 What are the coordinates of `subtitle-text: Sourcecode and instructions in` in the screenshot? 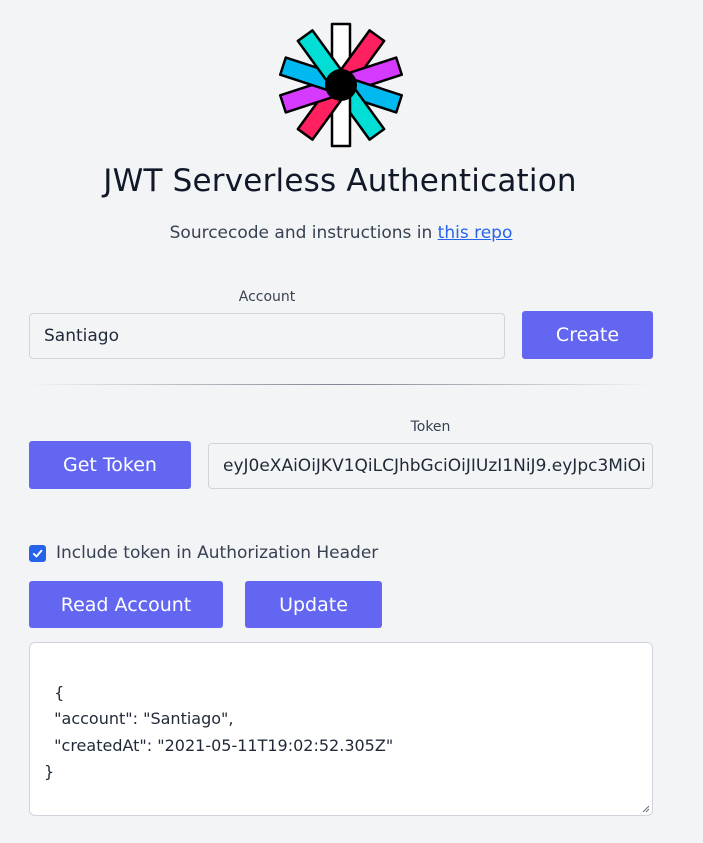 It's located at (303, 233).